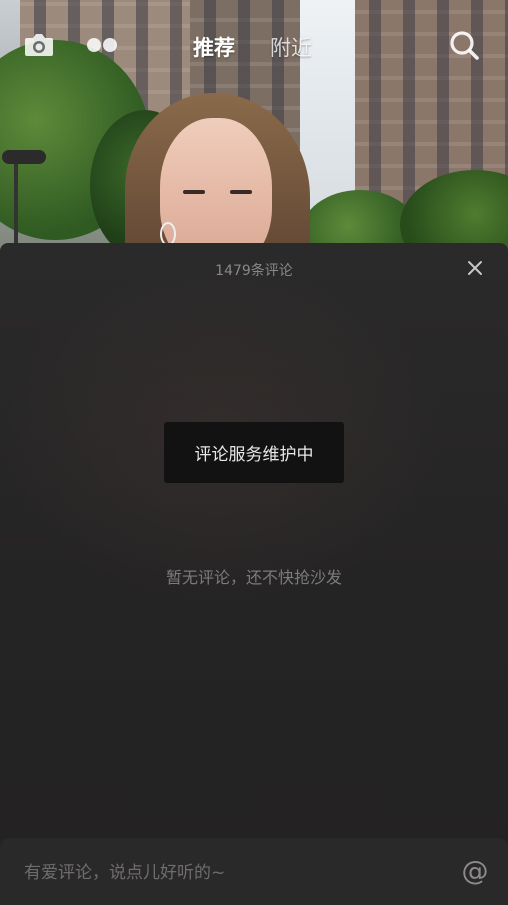  I want to click on maintenance-toast: 评论服务维护中, so click(254, 452).